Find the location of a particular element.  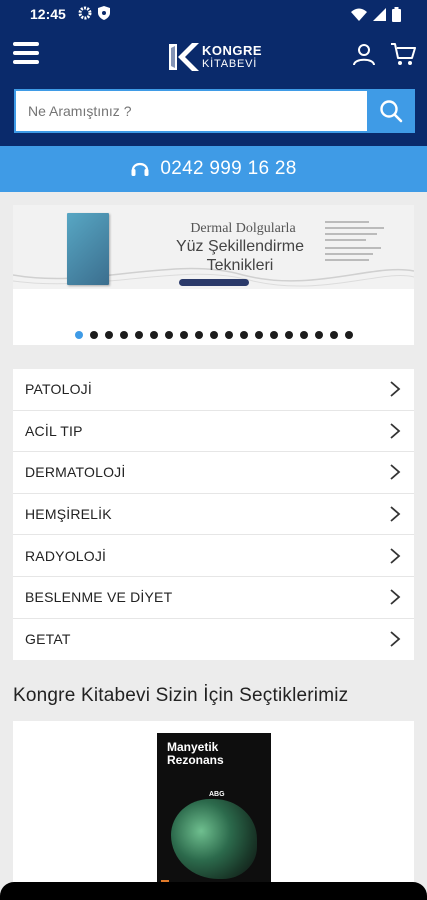

battery-icon is located at coordinates (396, 14).